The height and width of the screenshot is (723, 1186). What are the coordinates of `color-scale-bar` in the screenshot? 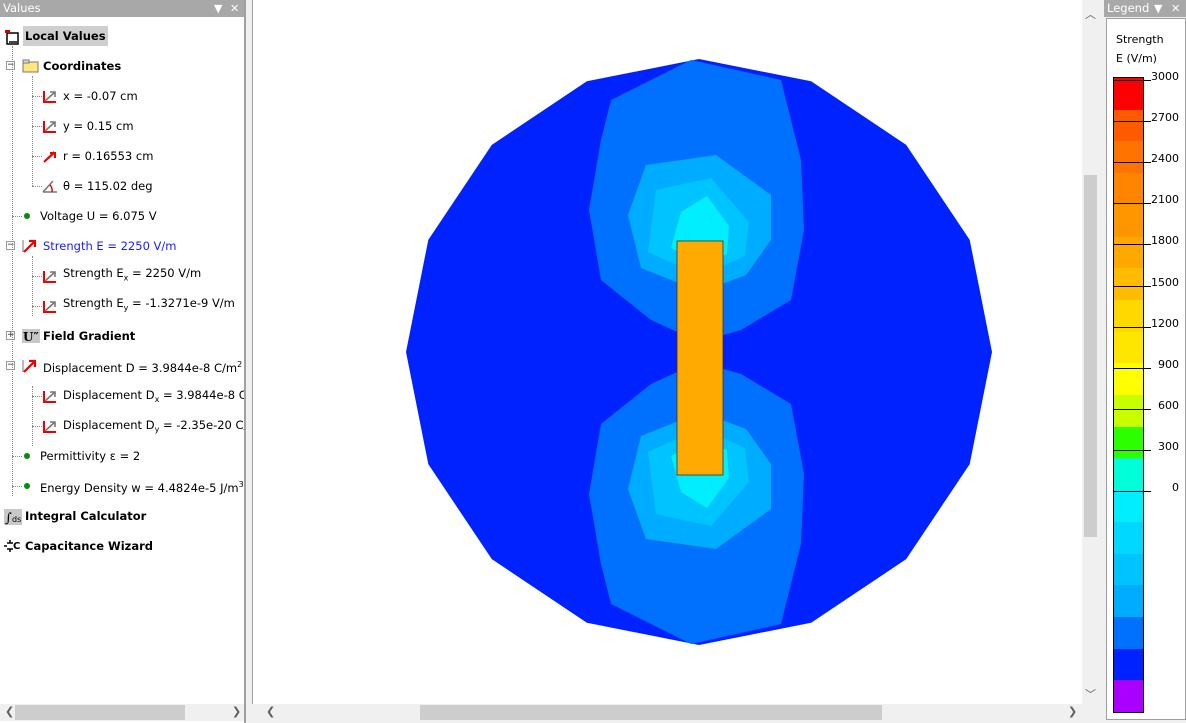 It's located at (1128, 395).